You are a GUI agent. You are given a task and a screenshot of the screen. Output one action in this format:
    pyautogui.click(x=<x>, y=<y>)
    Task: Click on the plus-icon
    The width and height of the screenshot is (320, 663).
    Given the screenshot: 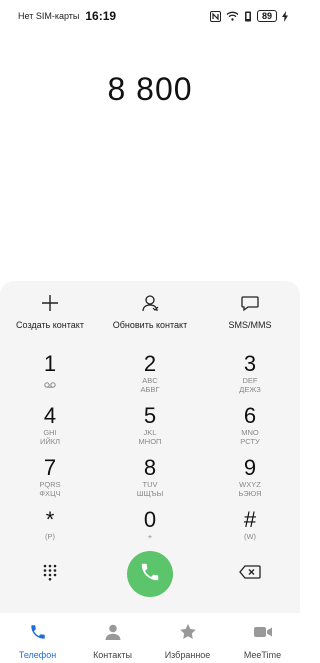 What is the action you would take?
    pyautogui.click(x=50, y=303)
    